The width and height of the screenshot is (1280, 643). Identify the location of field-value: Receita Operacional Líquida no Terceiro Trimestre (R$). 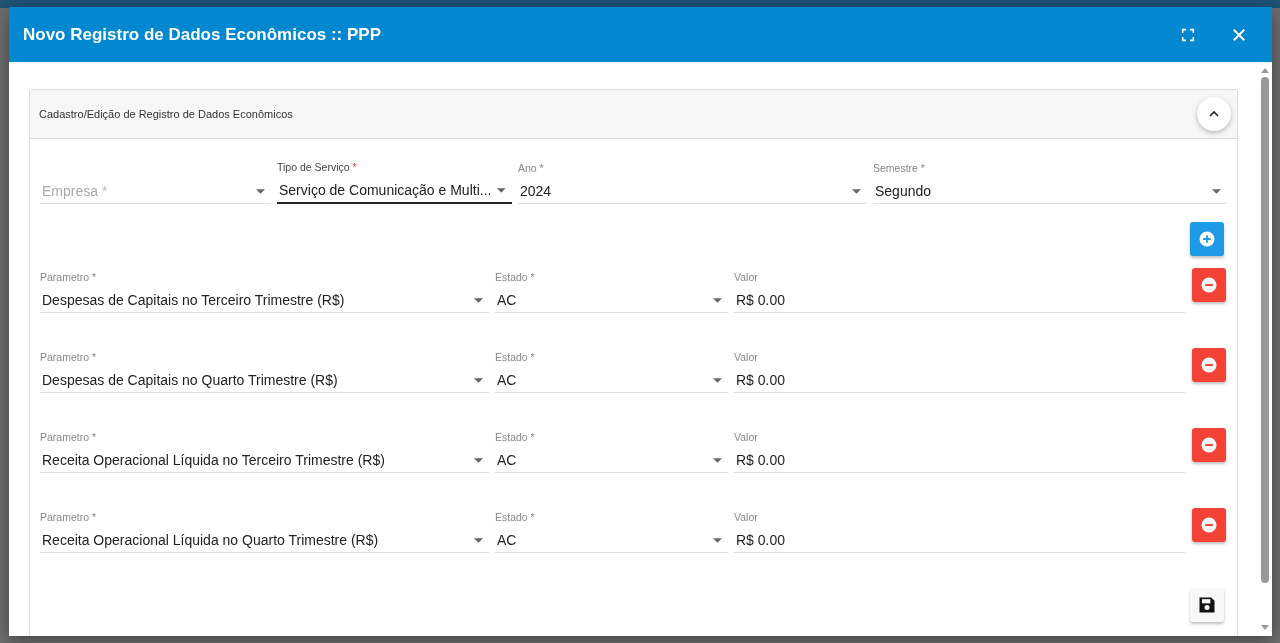
(213, 460).